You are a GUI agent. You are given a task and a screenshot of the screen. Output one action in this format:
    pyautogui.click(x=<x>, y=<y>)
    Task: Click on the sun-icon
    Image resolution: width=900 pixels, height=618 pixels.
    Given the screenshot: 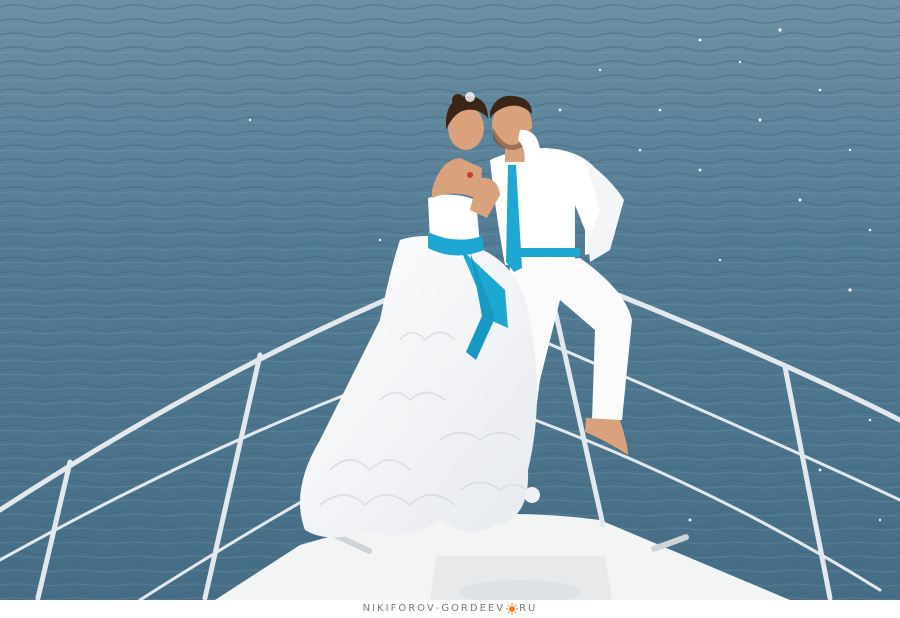 What is the action you would take?
    pyautogui.click(x=512, y=608)
    